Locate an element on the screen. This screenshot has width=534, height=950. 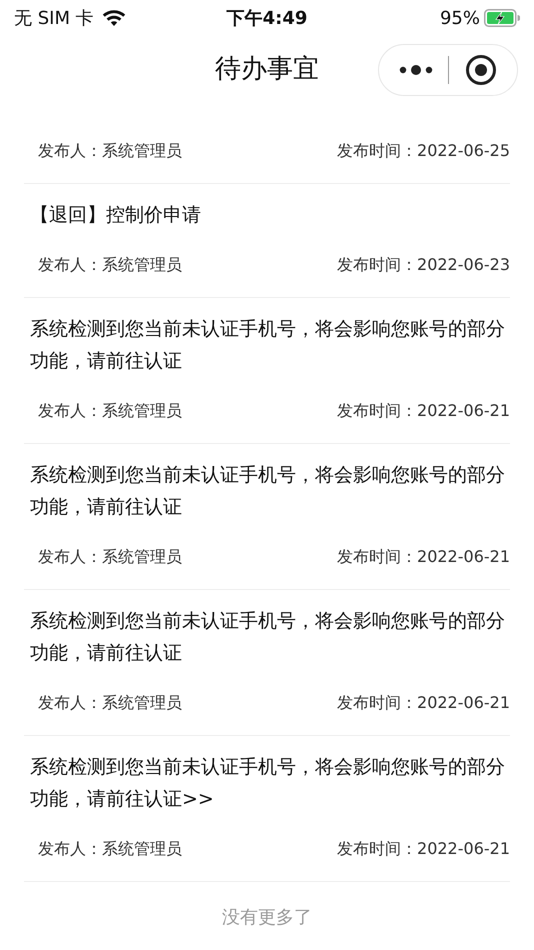
wifi-icon is located at coordinates (114, 18).